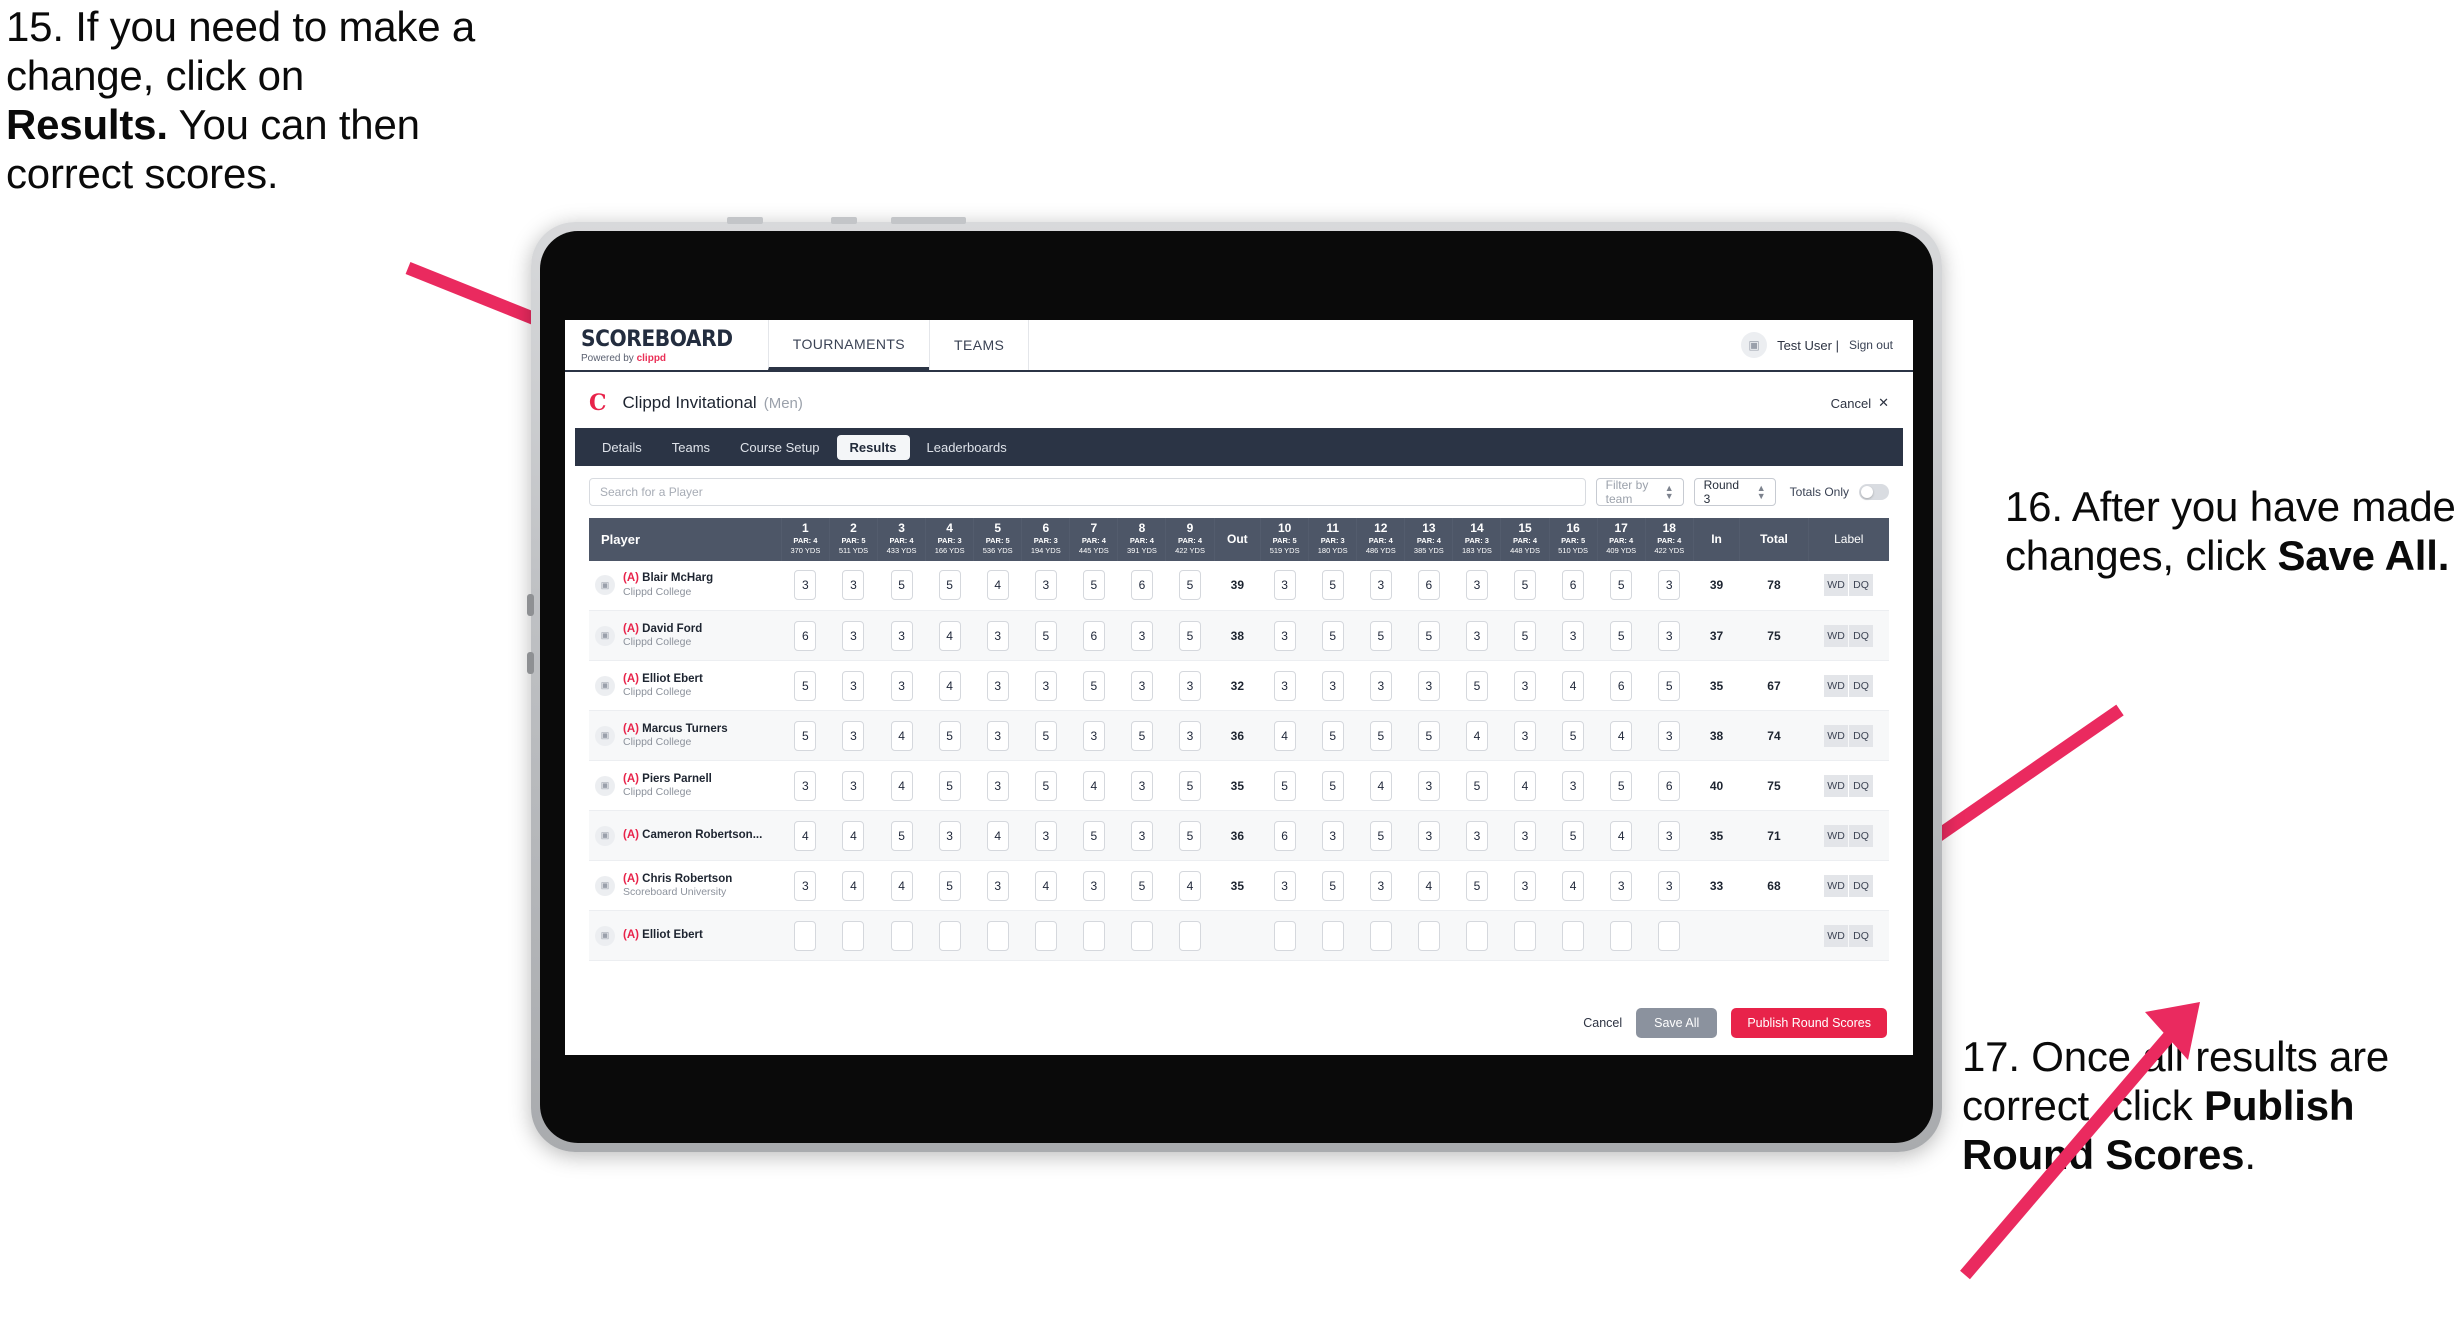  What do you see at coordinates (1190, 936) in the screenshot?
I see `front-nine-score-cell` at bounding box center [1190, 936].